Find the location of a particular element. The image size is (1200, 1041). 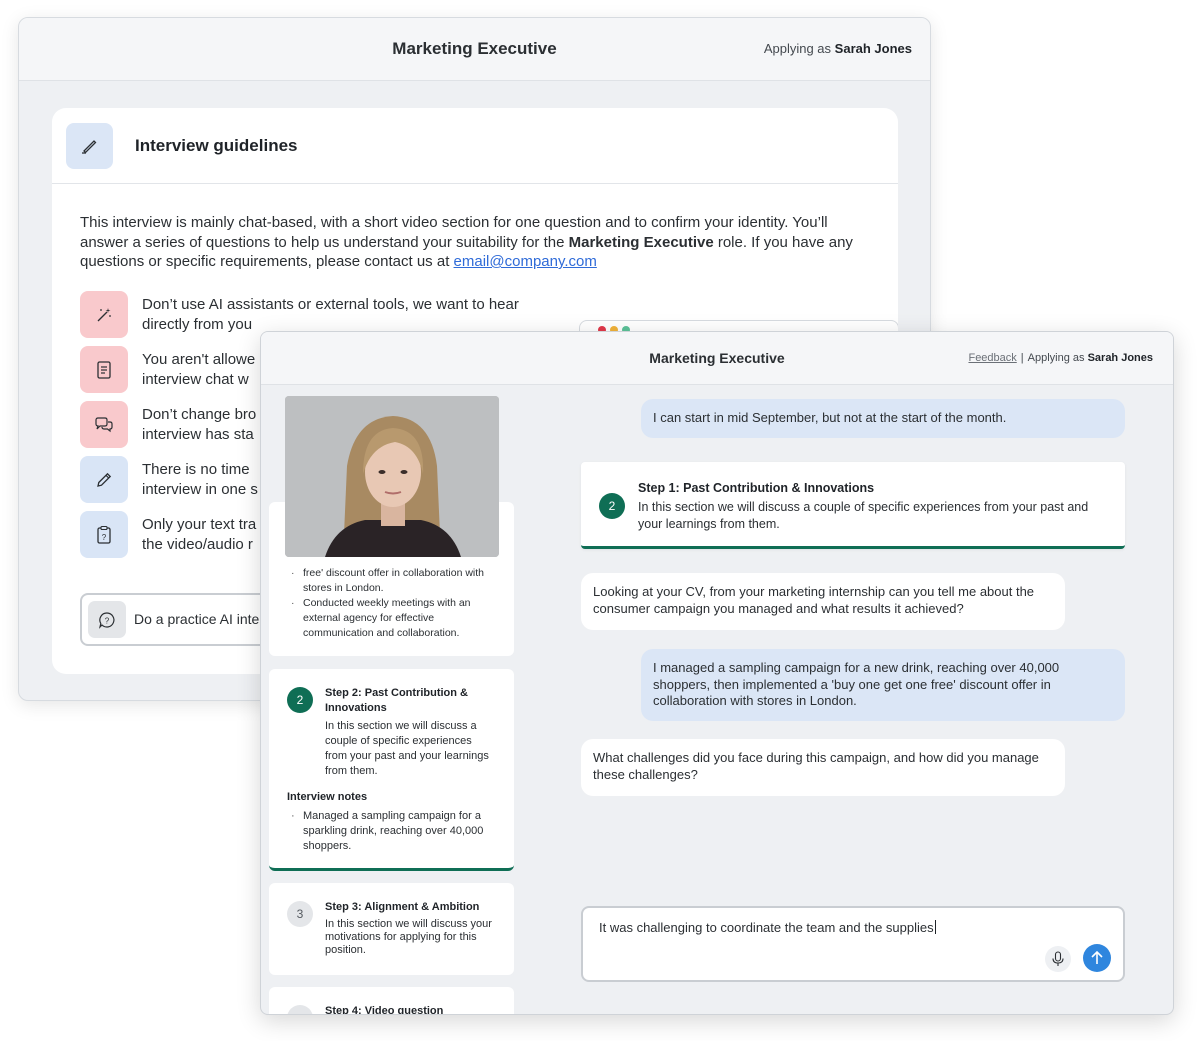

magic-wand-icon is located at coordinates (104, 314).